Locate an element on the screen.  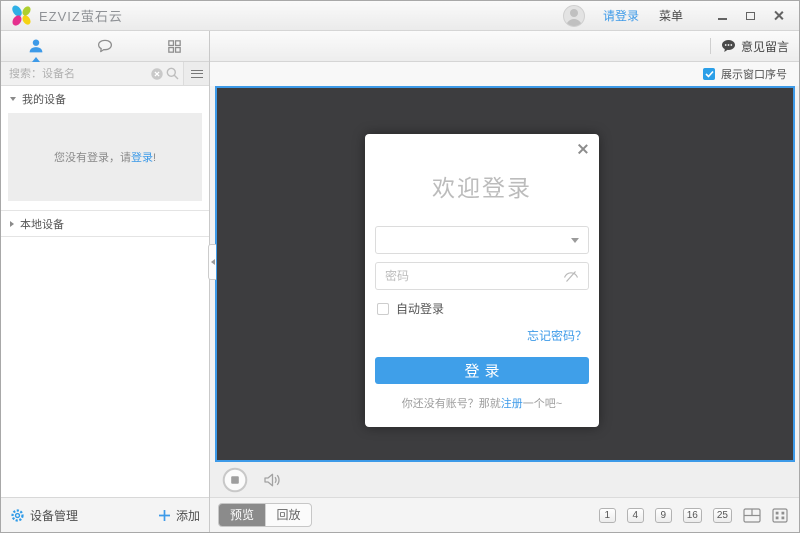
forgot-password-row: 忘记密码？ is located at coordinates (481, 336).